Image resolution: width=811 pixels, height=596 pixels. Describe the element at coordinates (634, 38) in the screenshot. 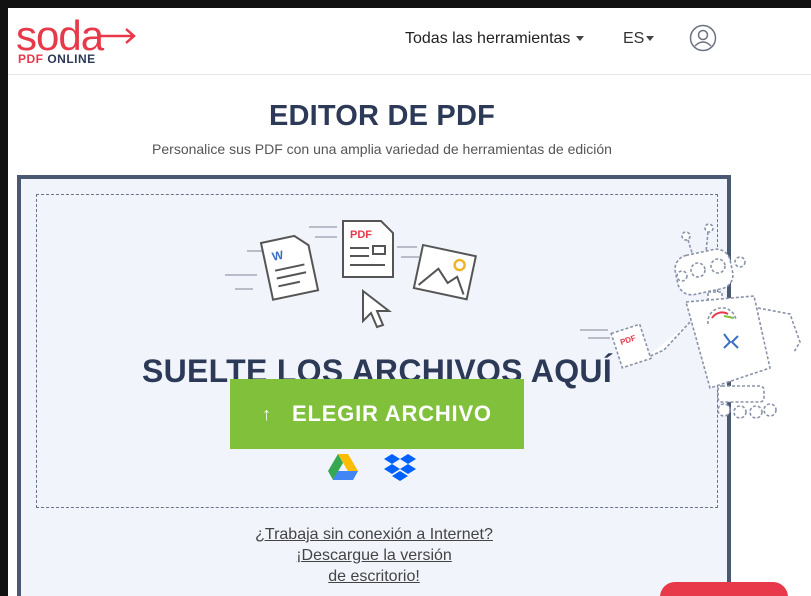

I see `language-label: ES` at that location.